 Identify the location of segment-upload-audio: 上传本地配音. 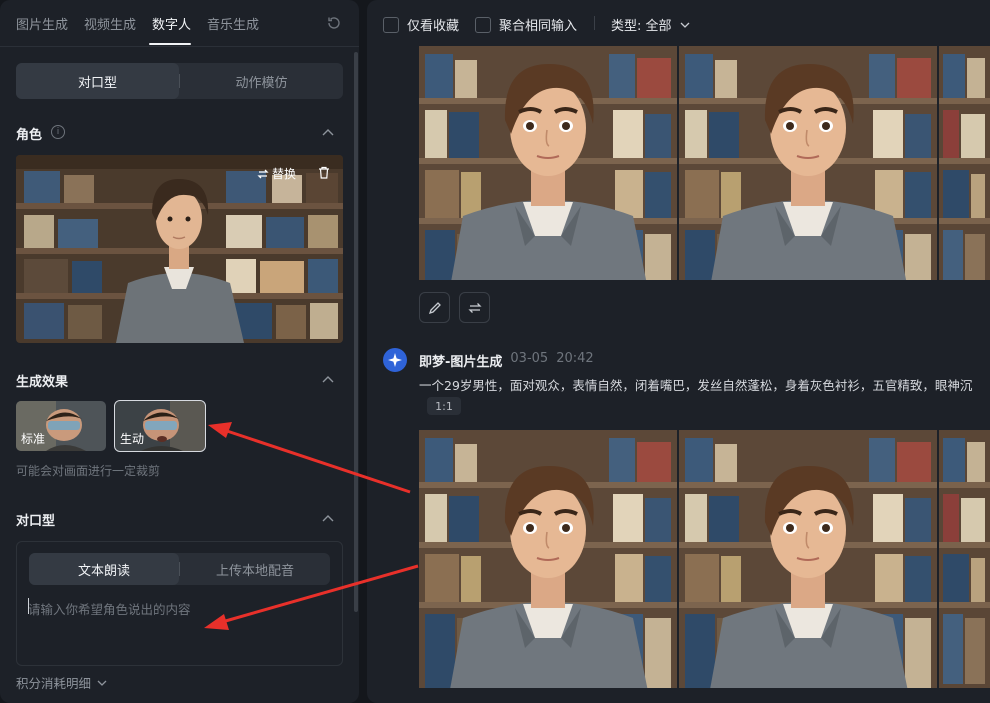
(255, 569).